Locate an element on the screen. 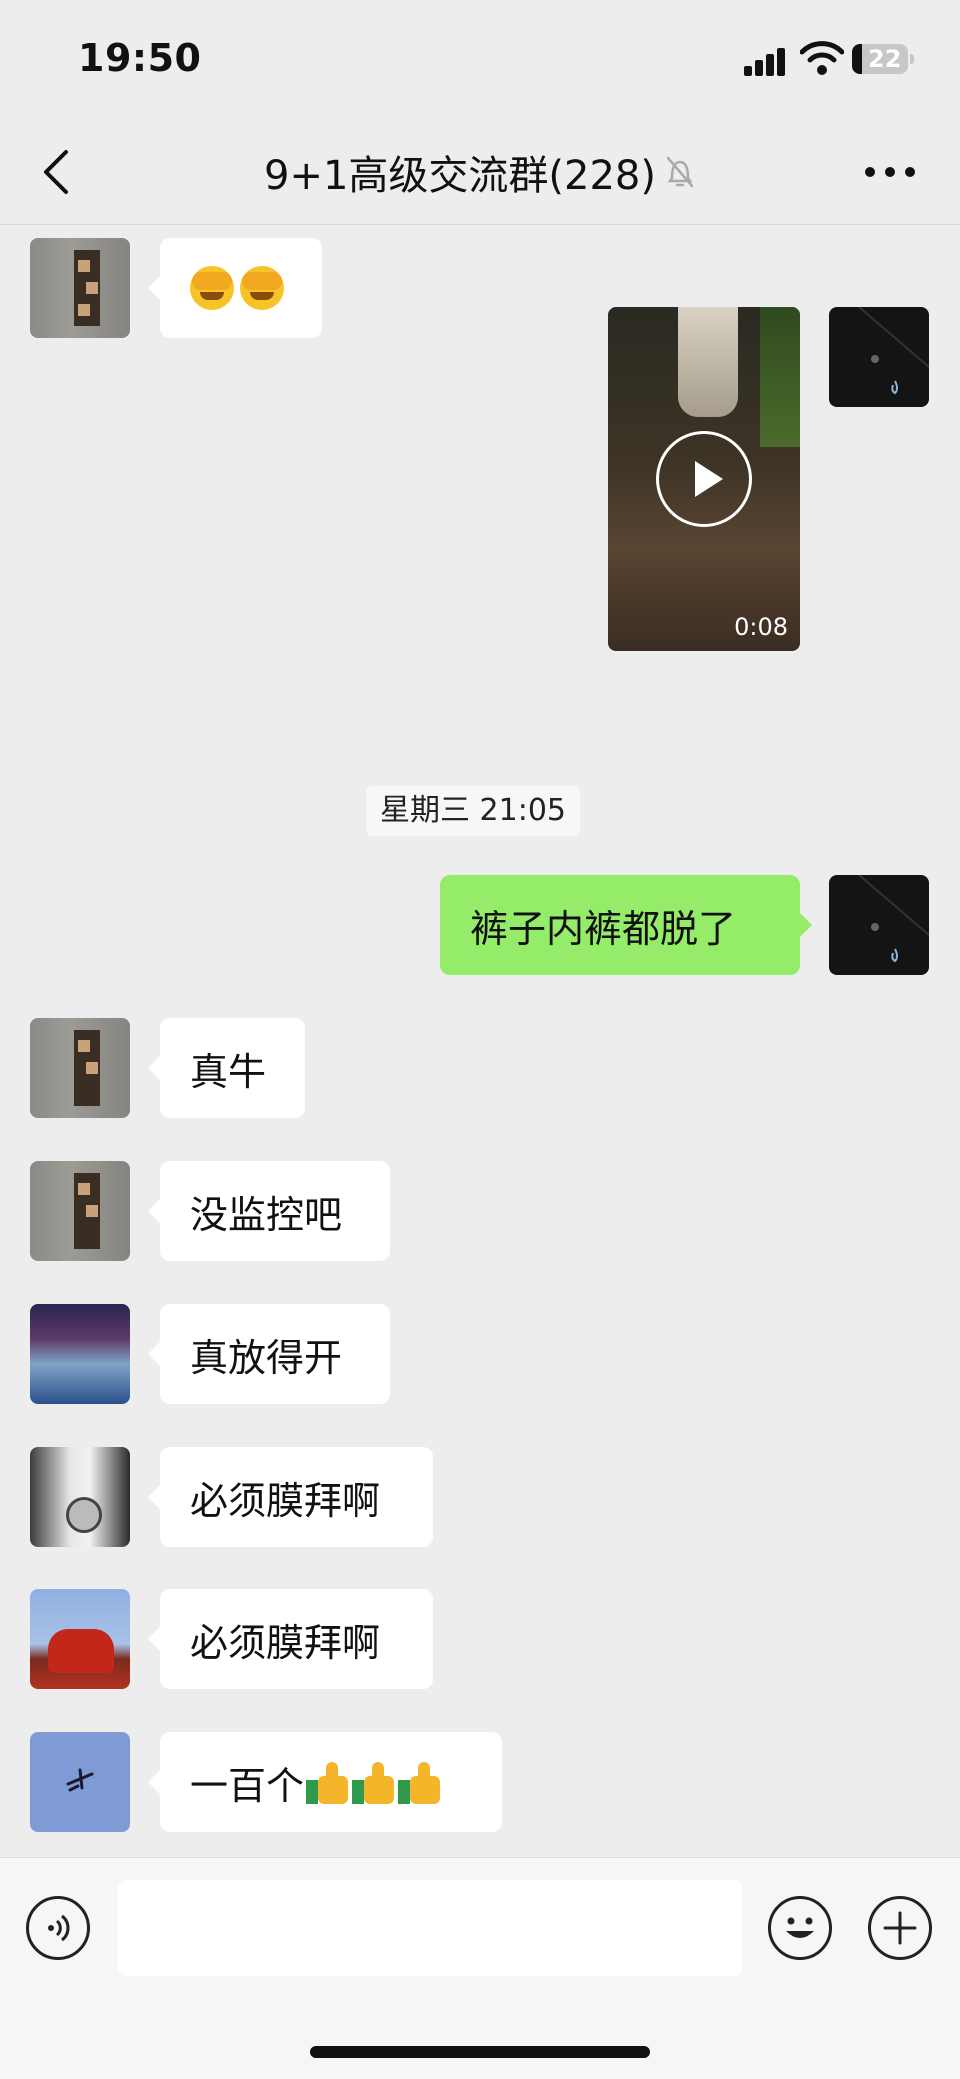 The height and width of the screenshot is (2079, 960). mute-bell-icon is located at coordinates (680, 172).